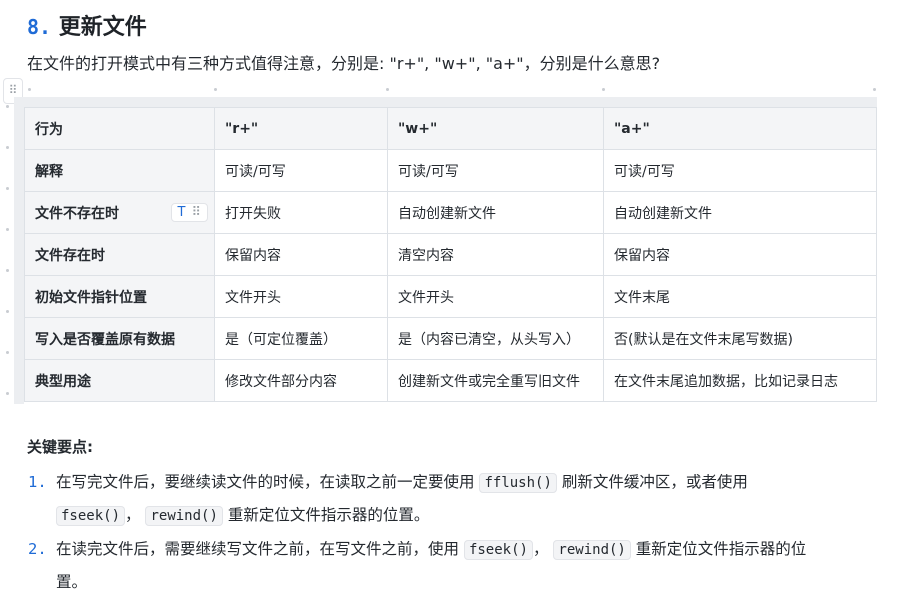  What do you see at coordinates (740, 380) in the screenshot?
I see `table-cell: 在文件末尾追加数据，比如记录日志` at bounding box center [740, 380].